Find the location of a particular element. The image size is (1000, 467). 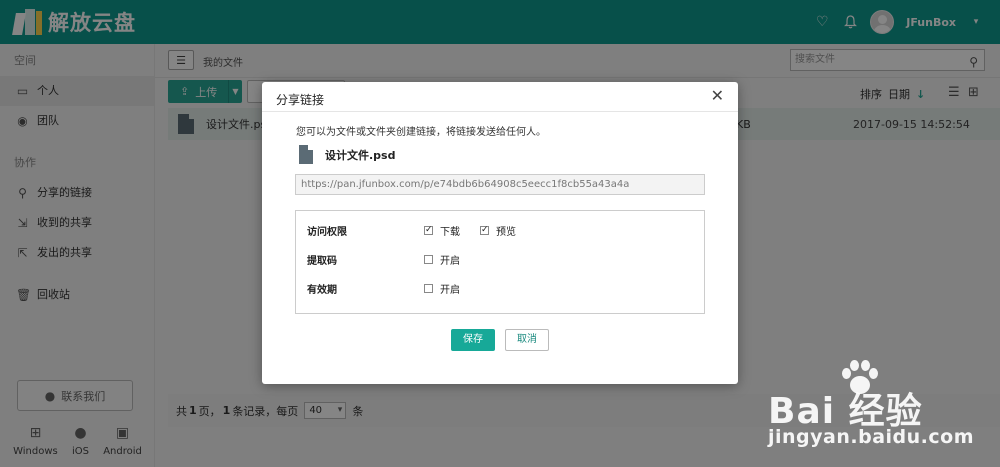

dialog-header: 分享链接 ✕ is located at coordinates (500, 97).